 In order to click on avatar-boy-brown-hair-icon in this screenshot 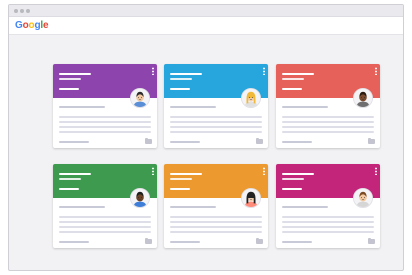, I will do `click(363, 198)`.